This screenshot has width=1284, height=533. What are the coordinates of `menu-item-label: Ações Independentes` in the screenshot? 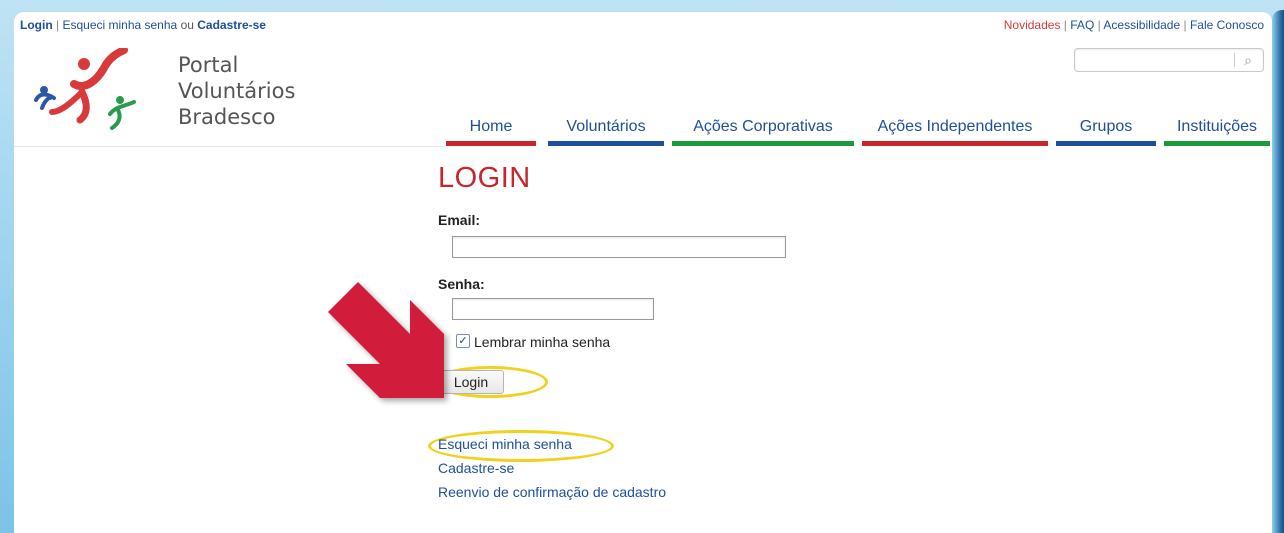 It's located at (955, 126).